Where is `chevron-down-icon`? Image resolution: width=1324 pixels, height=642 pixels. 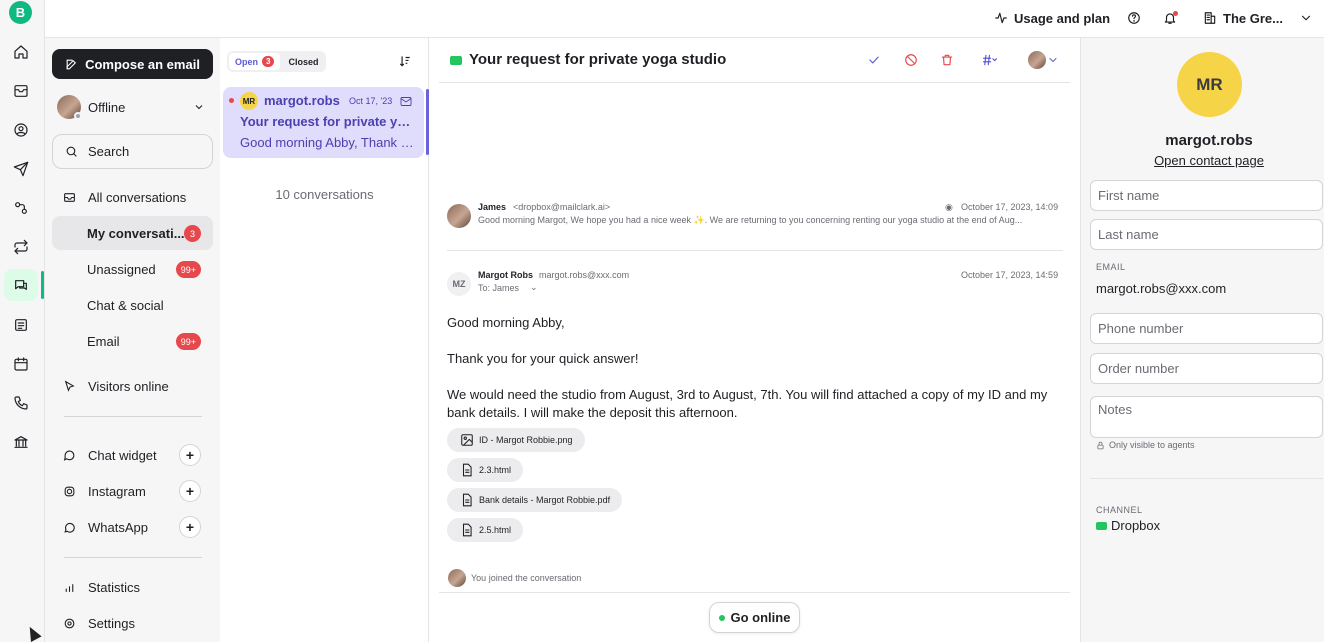 chevron-down-icon is located at coordinates (1053, 60).